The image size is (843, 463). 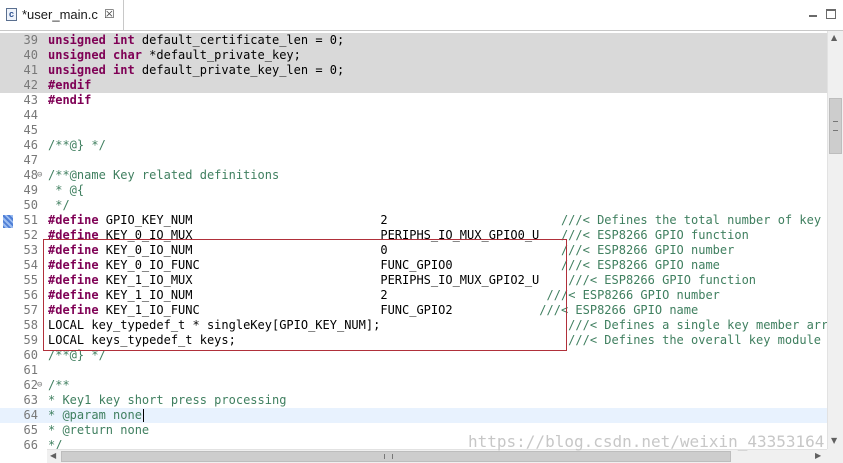 What do you see at coordinates (30, 145) in the screenshot?
I see `line-number: 46` at bounding box center [30, 145].